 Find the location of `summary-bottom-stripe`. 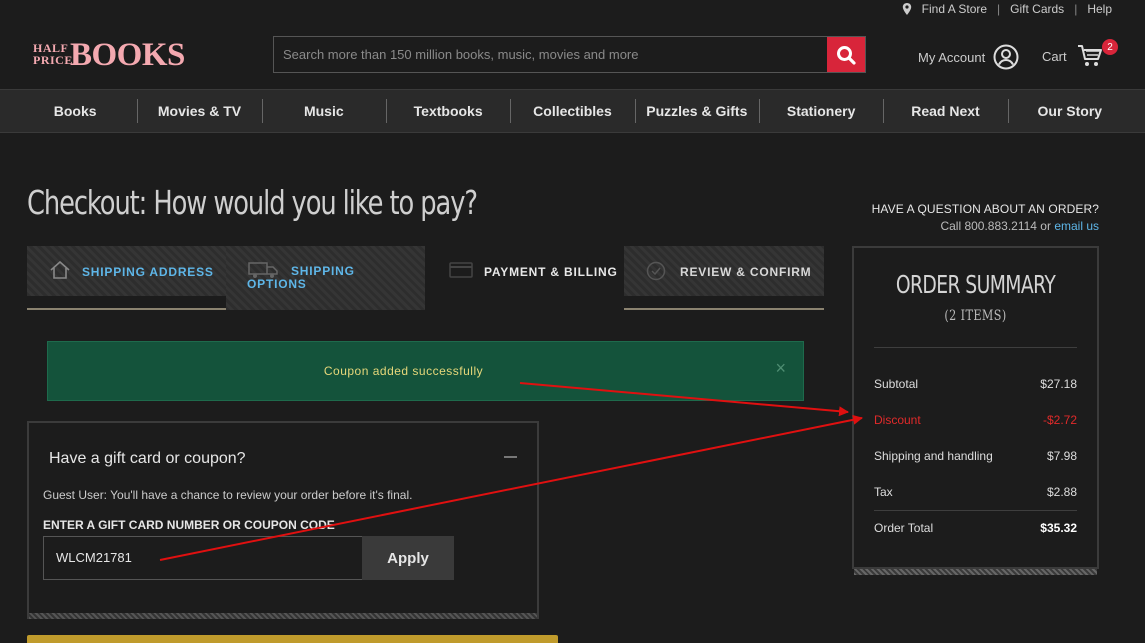

summary-bottom-stripe is located at coordinates (975, 572).